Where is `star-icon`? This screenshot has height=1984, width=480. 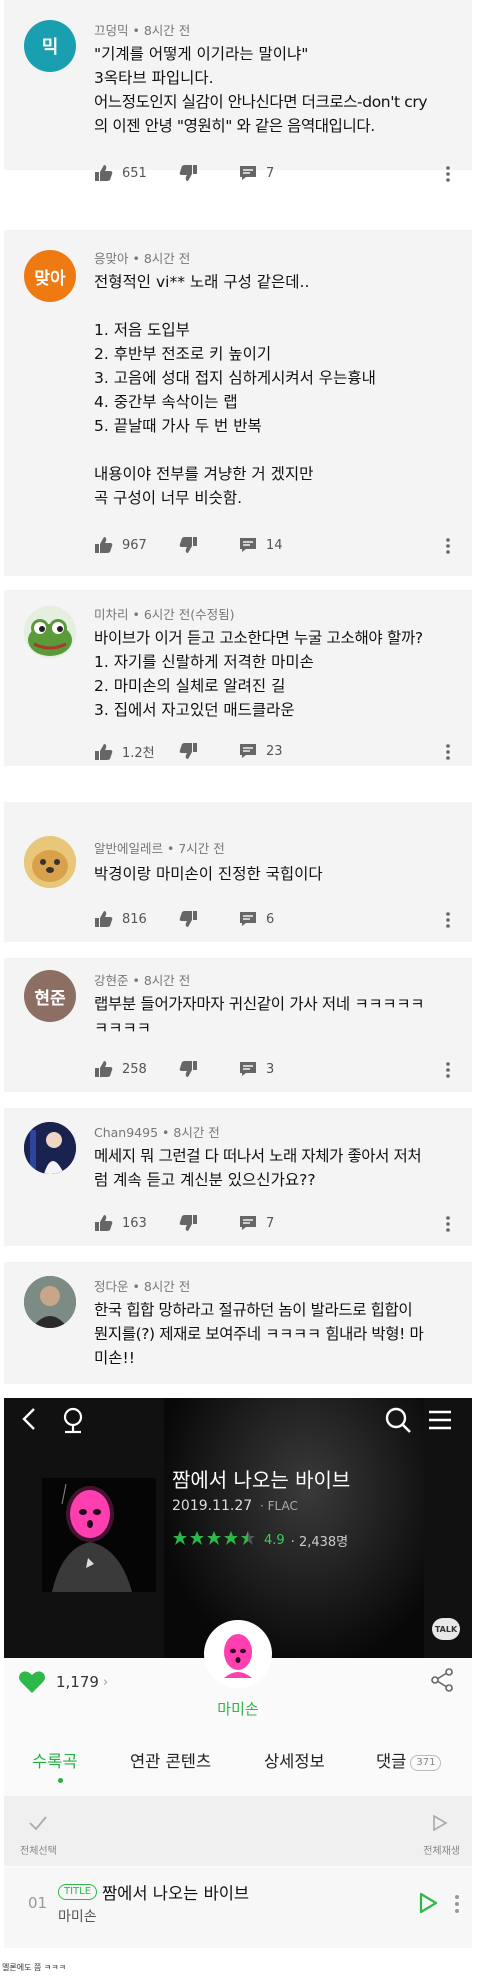
star-icon is located at coordinates (231, 1538).